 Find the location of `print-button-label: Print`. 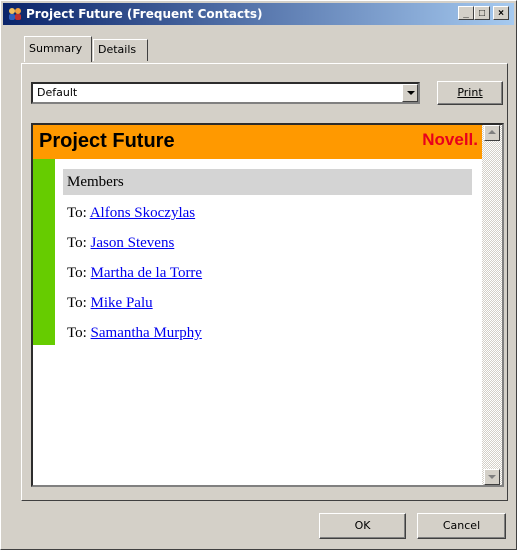

print-button-label: Print is located at coordinates (470, 92).